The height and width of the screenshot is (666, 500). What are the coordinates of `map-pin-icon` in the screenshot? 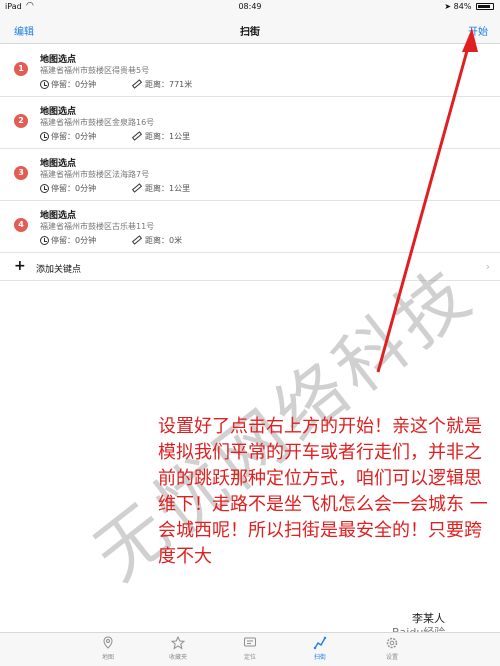 It's located at (108, 642).